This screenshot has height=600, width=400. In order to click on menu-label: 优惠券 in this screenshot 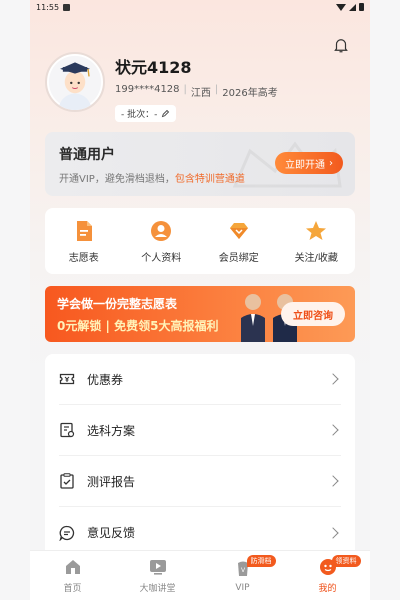, I will do `click(105, 379)`.